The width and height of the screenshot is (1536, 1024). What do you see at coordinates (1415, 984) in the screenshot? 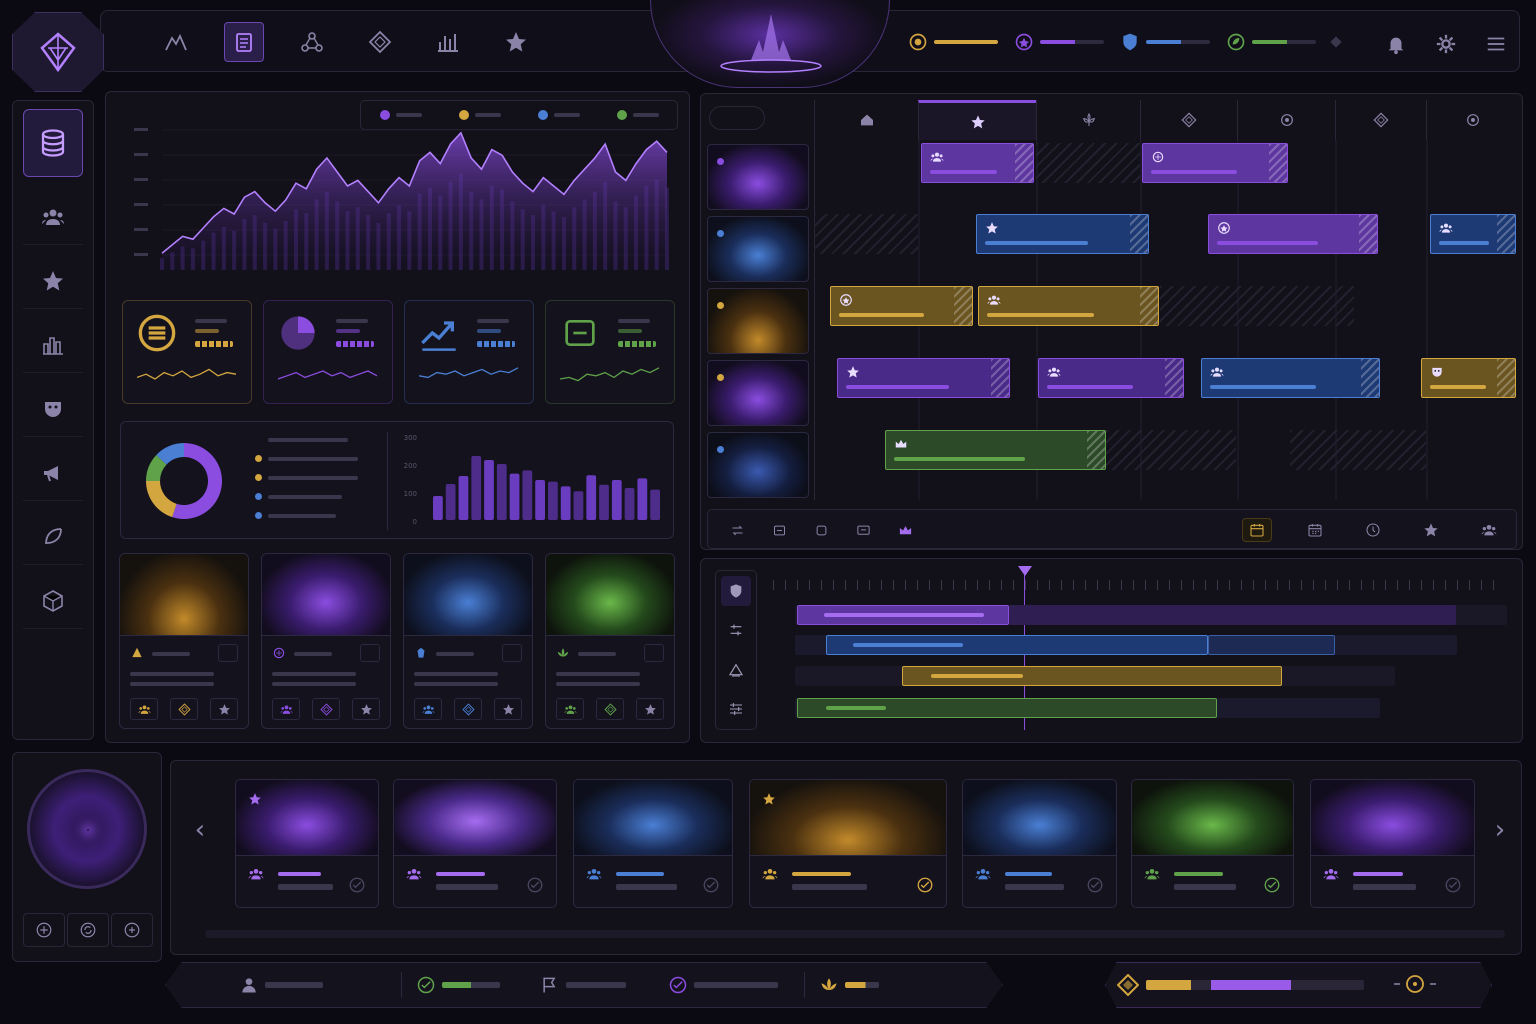
I see `progress-target-button` at bounding box center [1415, 984].